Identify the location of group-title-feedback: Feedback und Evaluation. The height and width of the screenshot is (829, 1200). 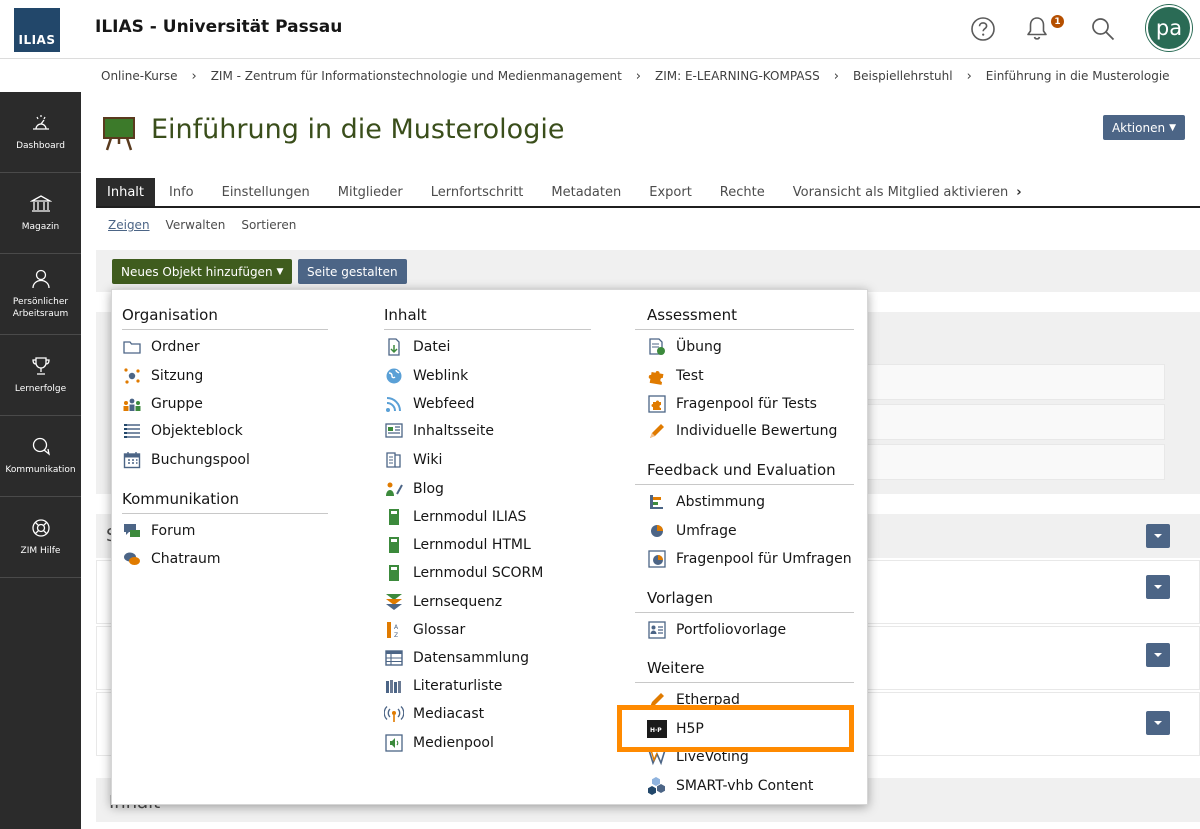
(741, 470).